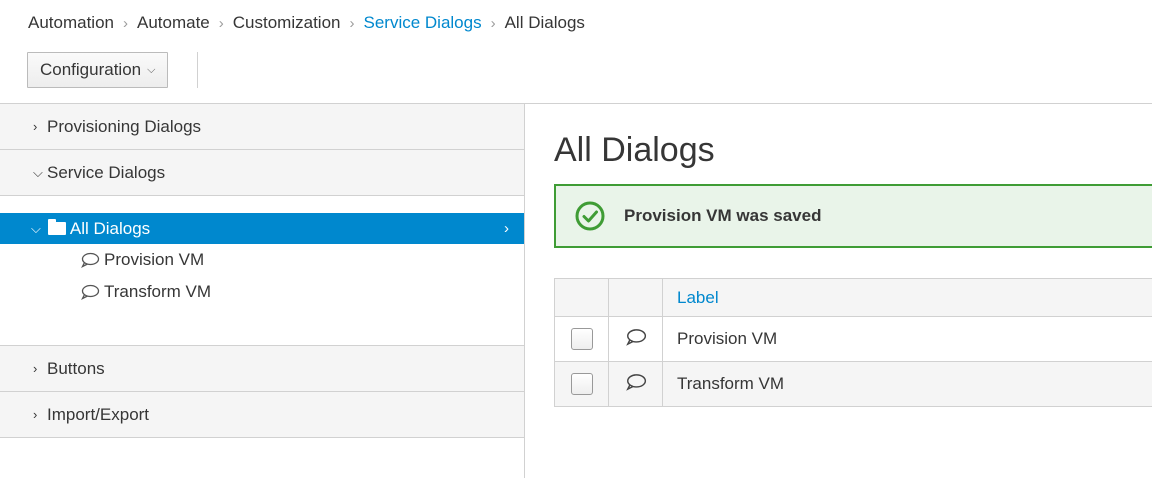  Describe the element at coordinates (286, 22) in the screenshot. I see `breadcrumb-customization: Customization` at that location.